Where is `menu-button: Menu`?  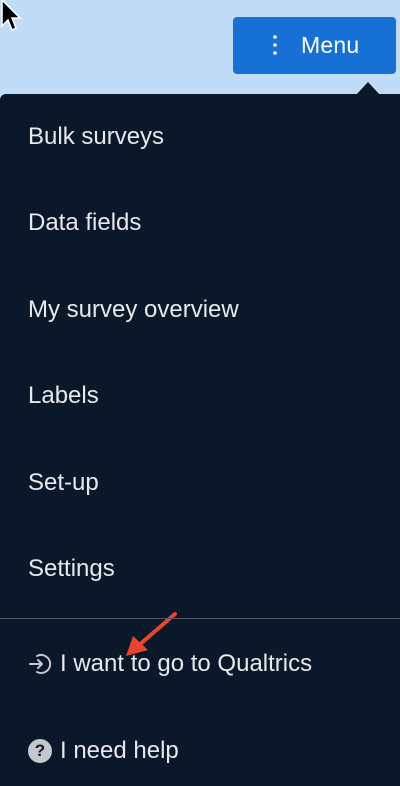
menu-button: Menu is located at coordinates (314, 45).